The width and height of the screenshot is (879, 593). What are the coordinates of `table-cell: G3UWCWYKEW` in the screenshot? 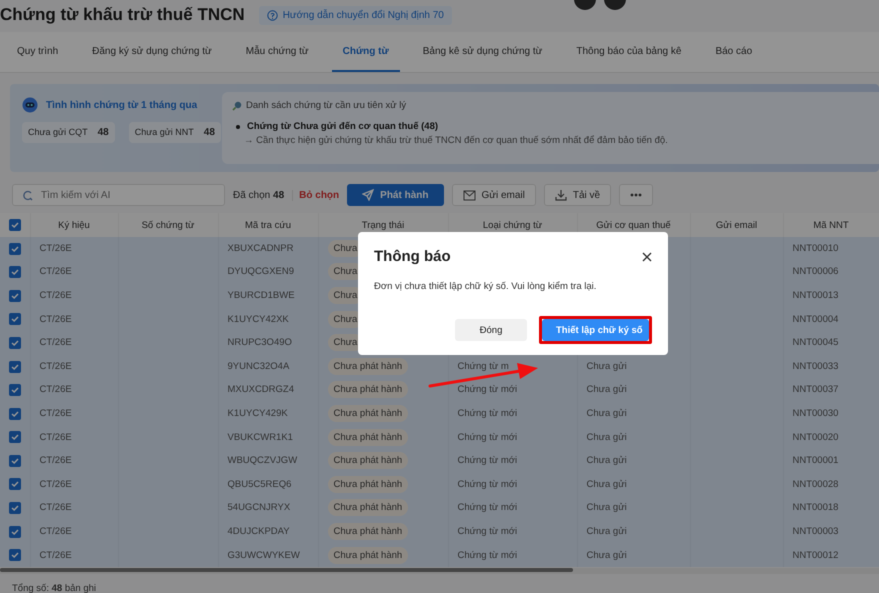 It's located at (268, 556).